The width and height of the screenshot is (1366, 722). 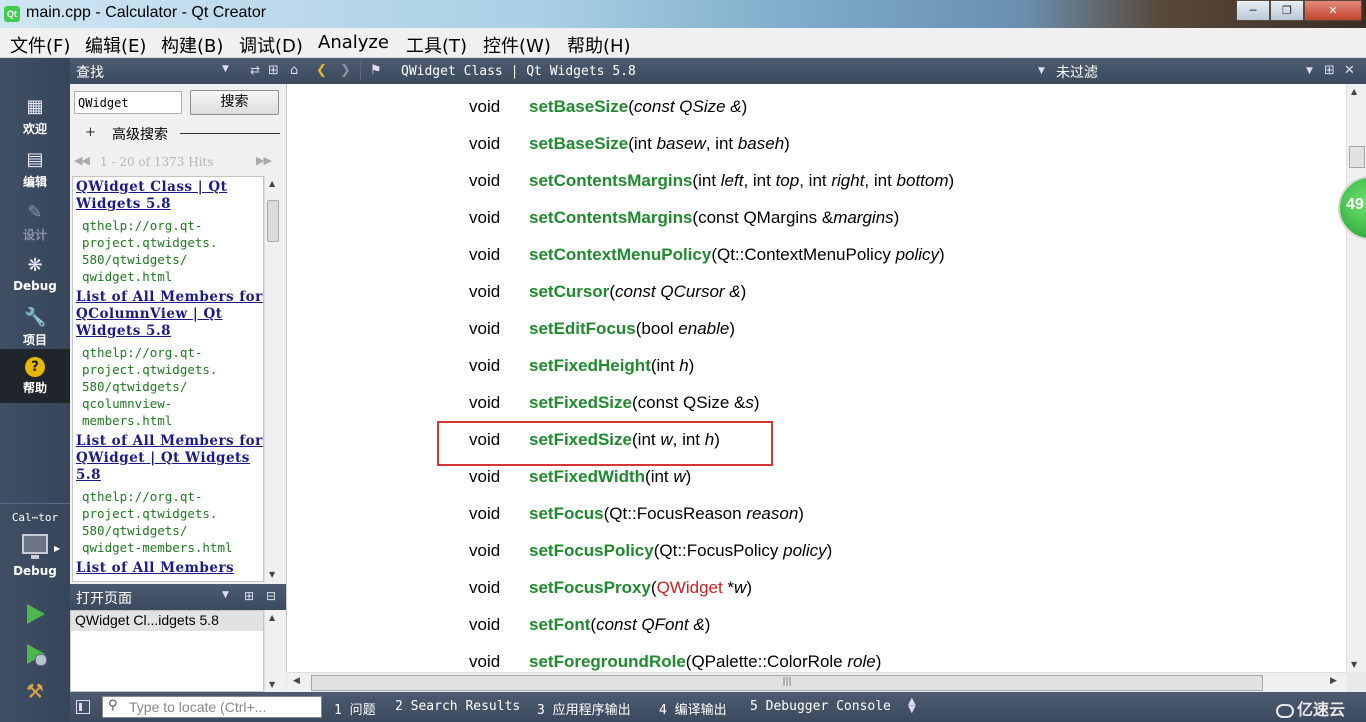 What do you see at coordinates (912, 706) in the screenshot?
I see `pane-scroll-arrows-icon: ▲ ▼` at bounding box center [912, 706].